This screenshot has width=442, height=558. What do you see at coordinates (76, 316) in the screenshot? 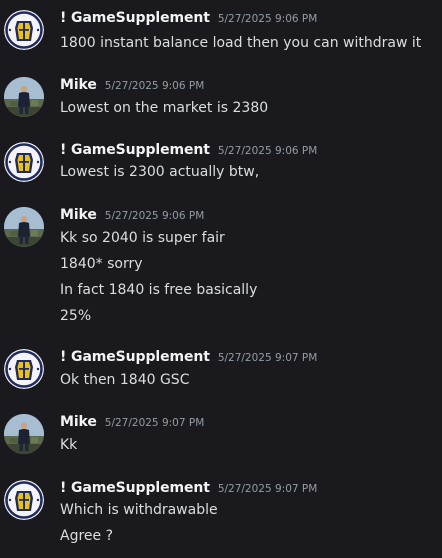
I see `message-text: 25%` at bounding box center [76, 316].